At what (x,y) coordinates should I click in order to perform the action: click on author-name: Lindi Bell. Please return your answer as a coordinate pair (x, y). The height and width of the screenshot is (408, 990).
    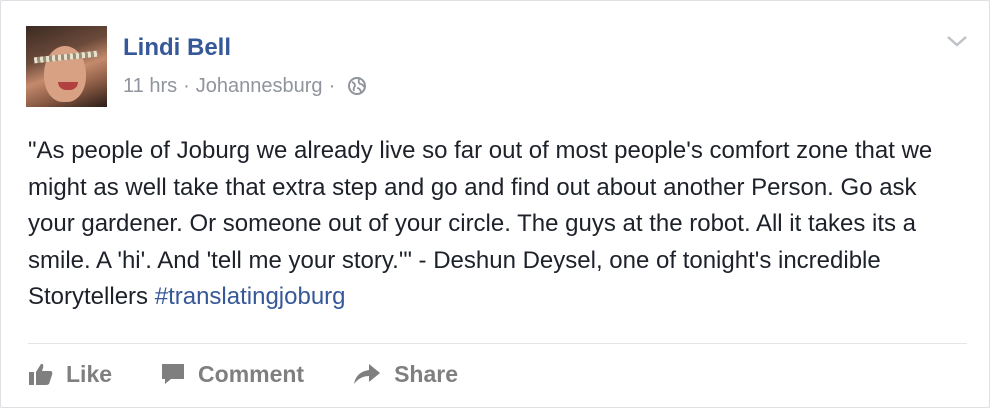
    Looking at the image, I should click on (177, 48).